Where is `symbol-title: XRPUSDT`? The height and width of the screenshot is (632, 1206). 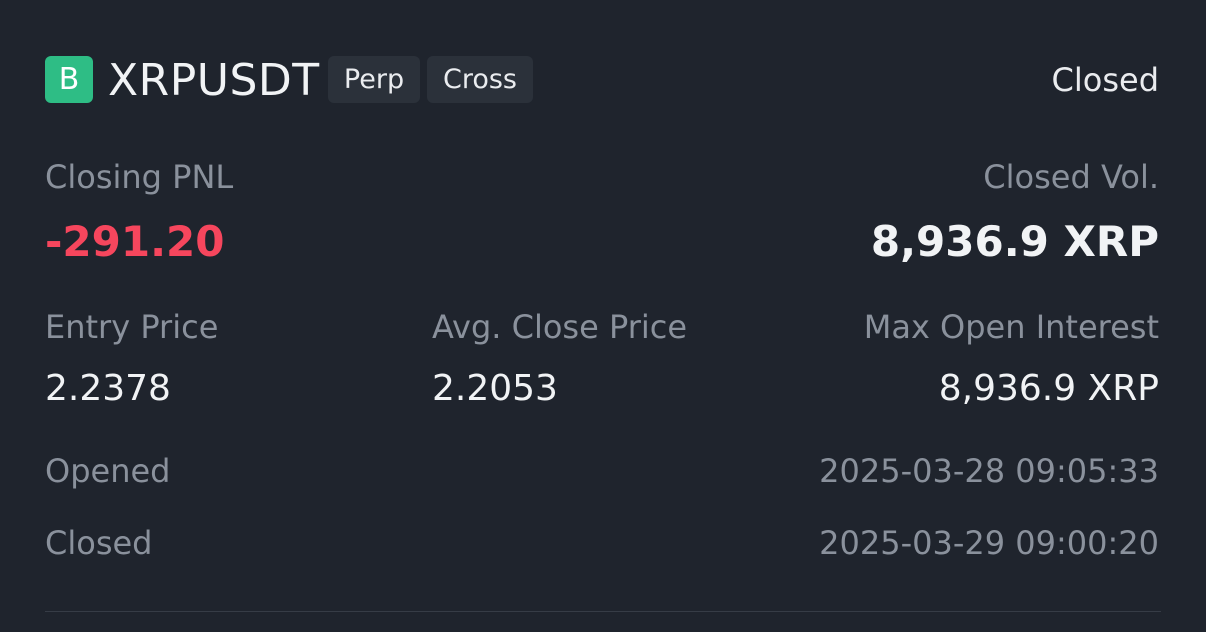 symbol-title: XRPUSDT is located at coordinates (214, 80).